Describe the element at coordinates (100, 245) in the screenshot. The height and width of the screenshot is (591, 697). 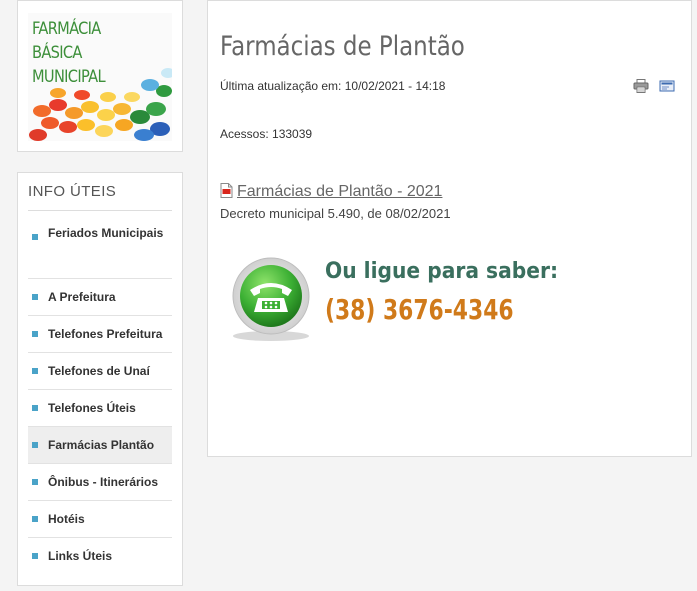
I see `sidebar-item-feriados-municipais: Feriados Municipais` at that location.